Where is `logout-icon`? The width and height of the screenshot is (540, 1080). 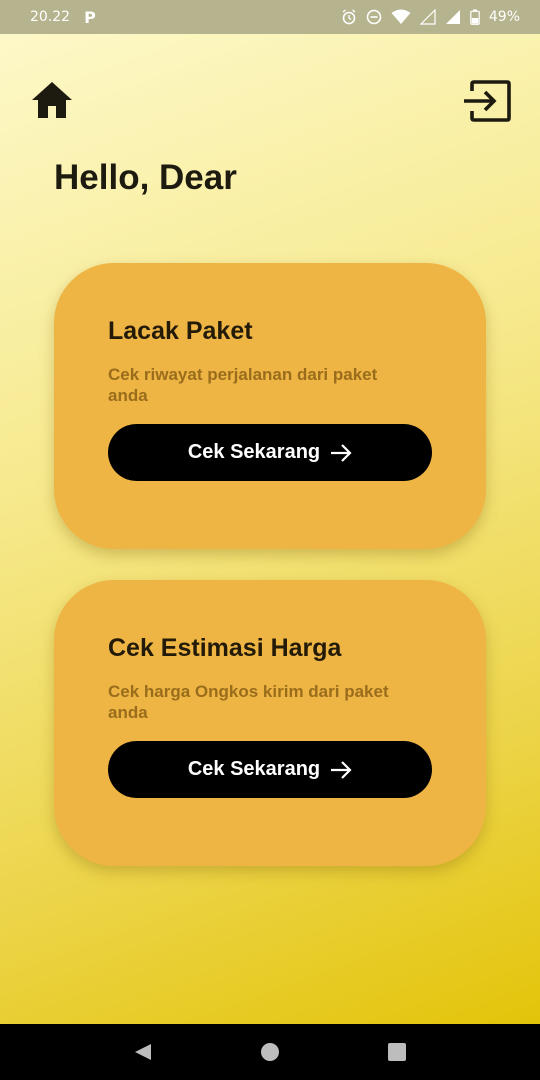
logout-icon is located at coordinates (487, 101).